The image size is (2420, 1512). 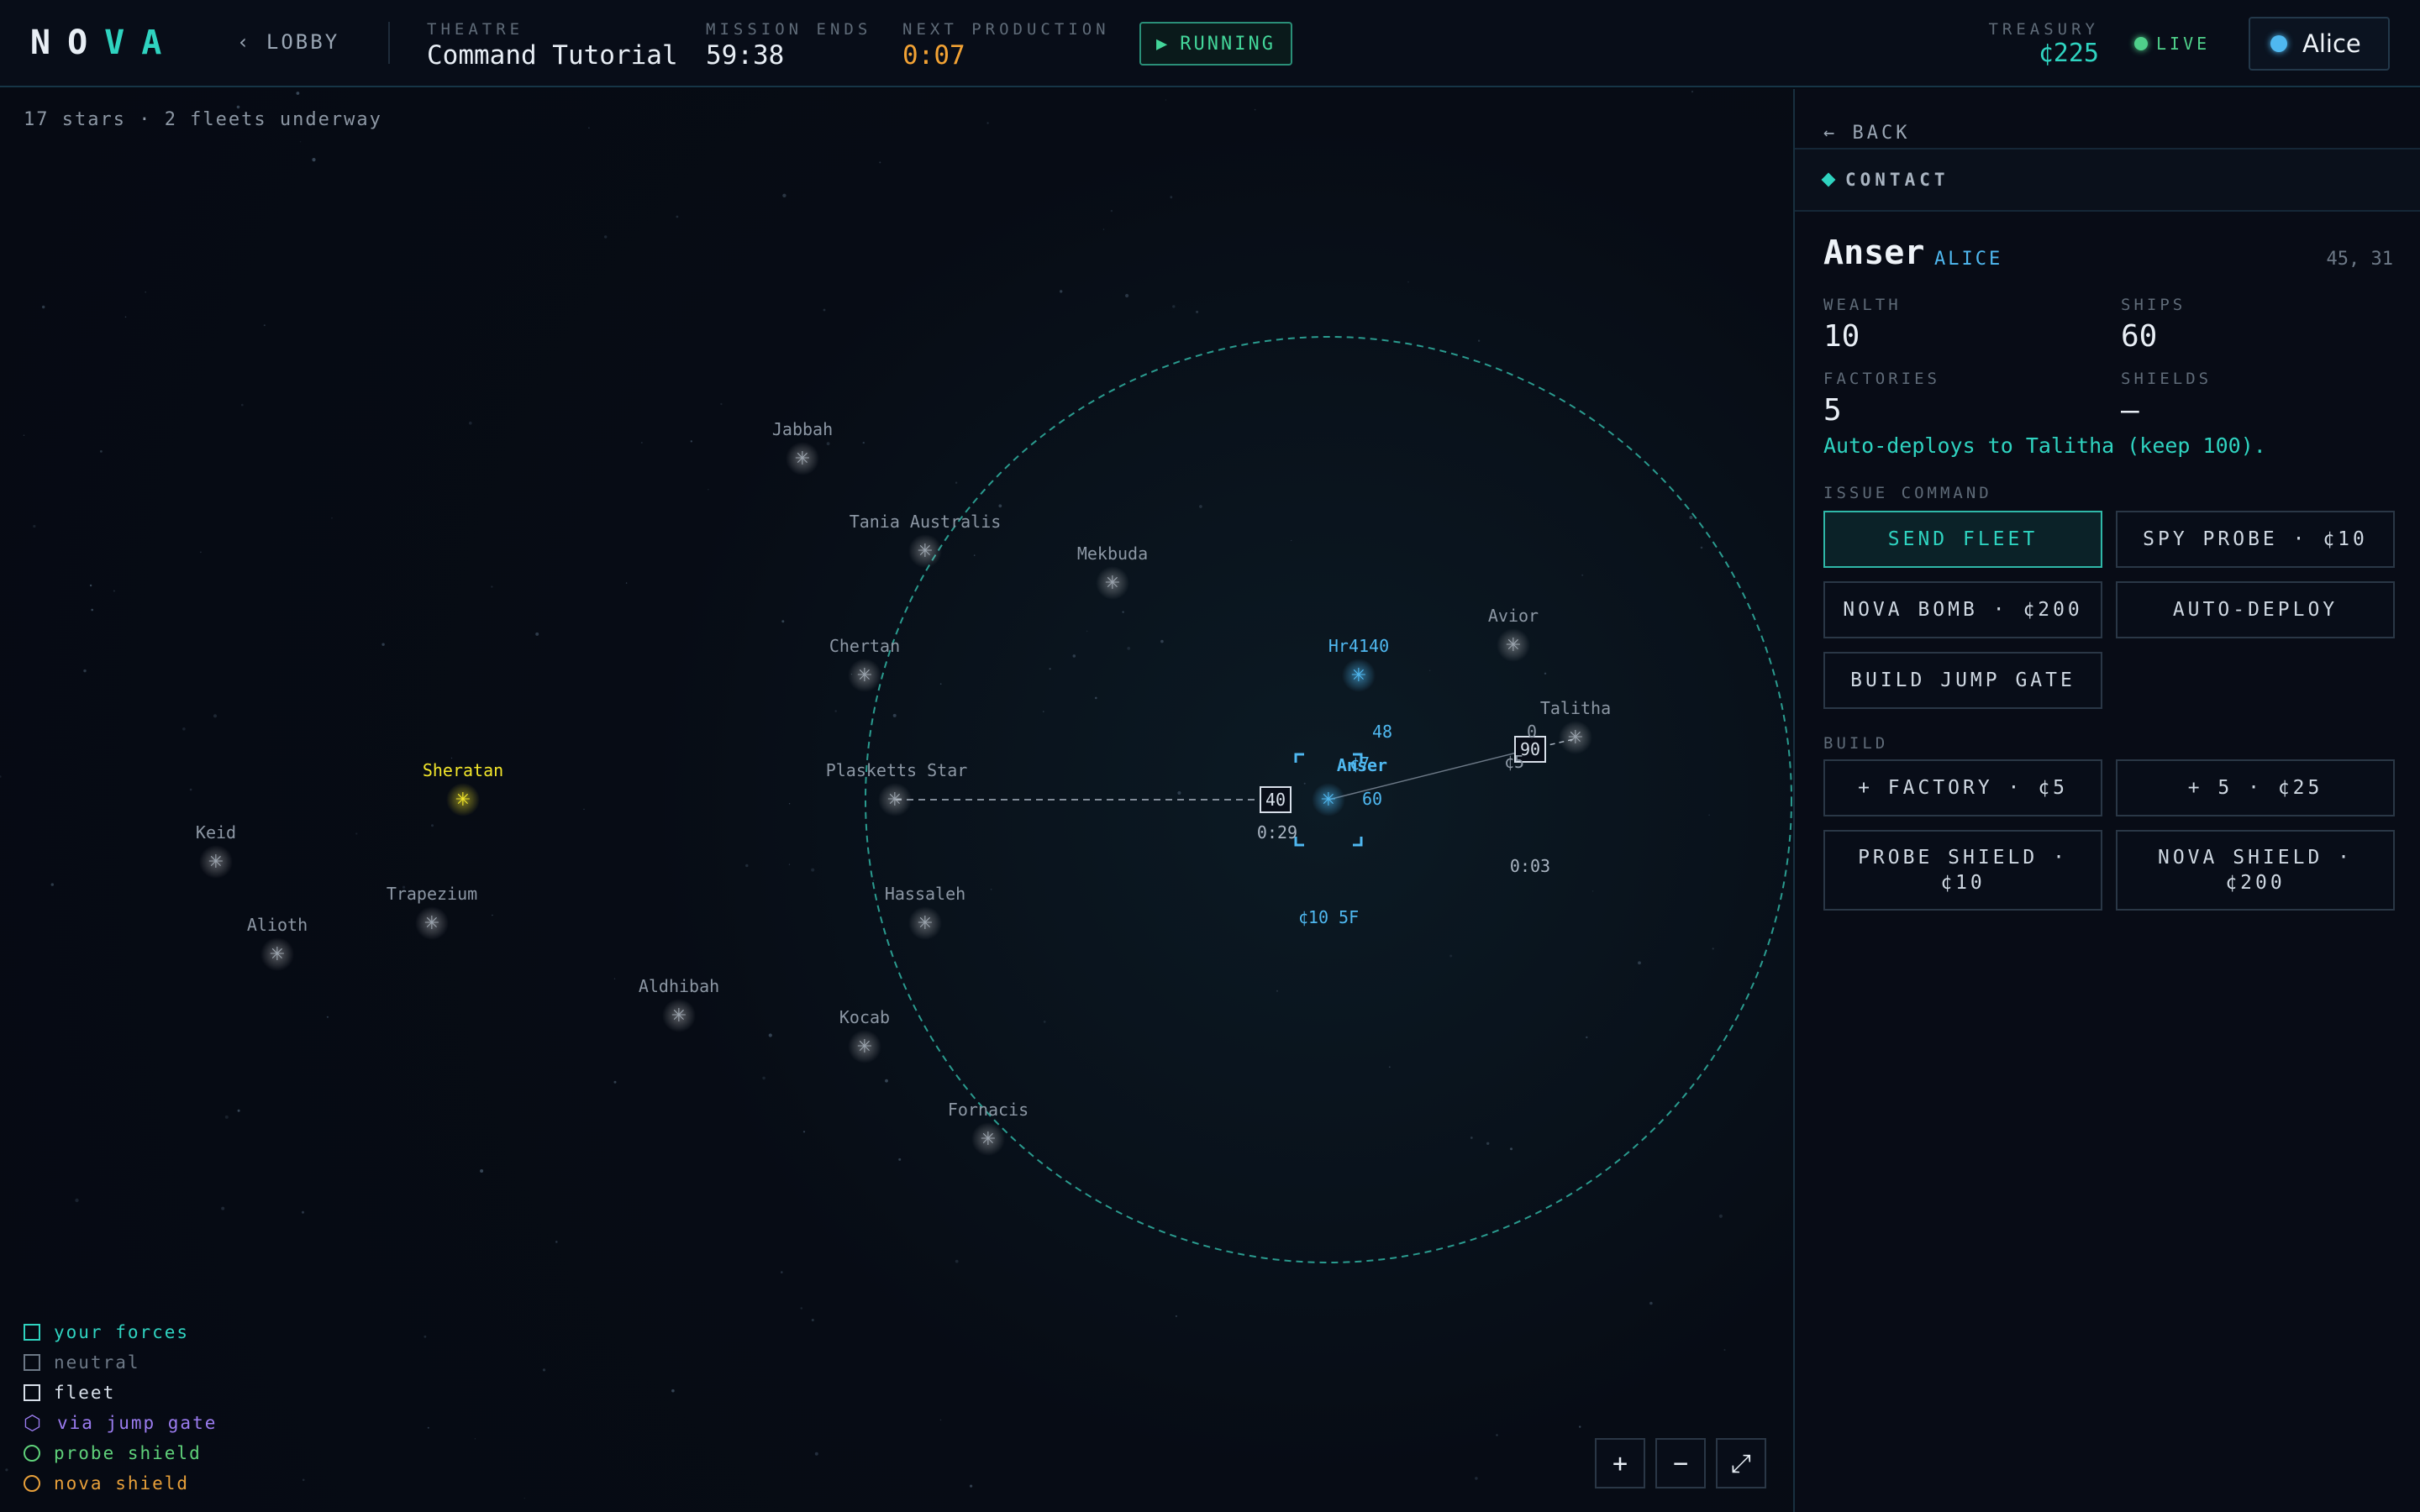 What do you see at coordinates (2255, 539) in the screenshot?
I see `spy-probe-button: SPY PROBE · ¢10` at bounding box center [2255, 539].